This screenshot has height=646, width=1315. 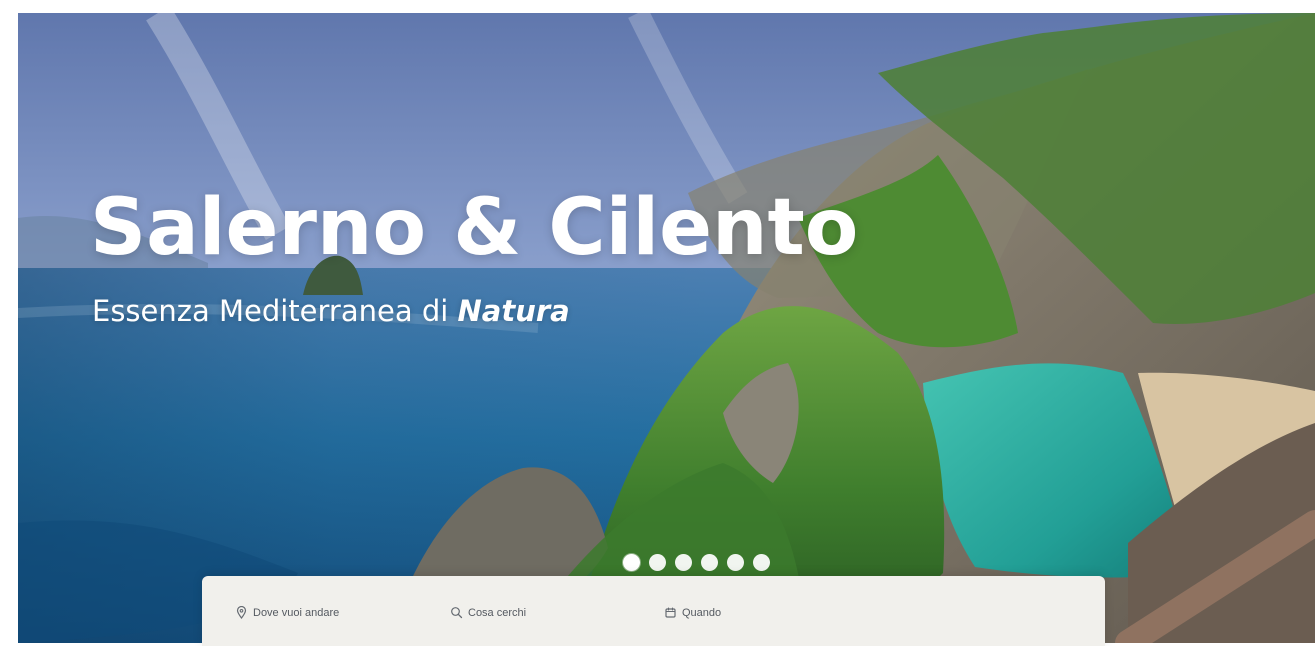 I want to click on hero-subtitle: Essenza Mediterranea di Natura, so click(x=331, y=311).